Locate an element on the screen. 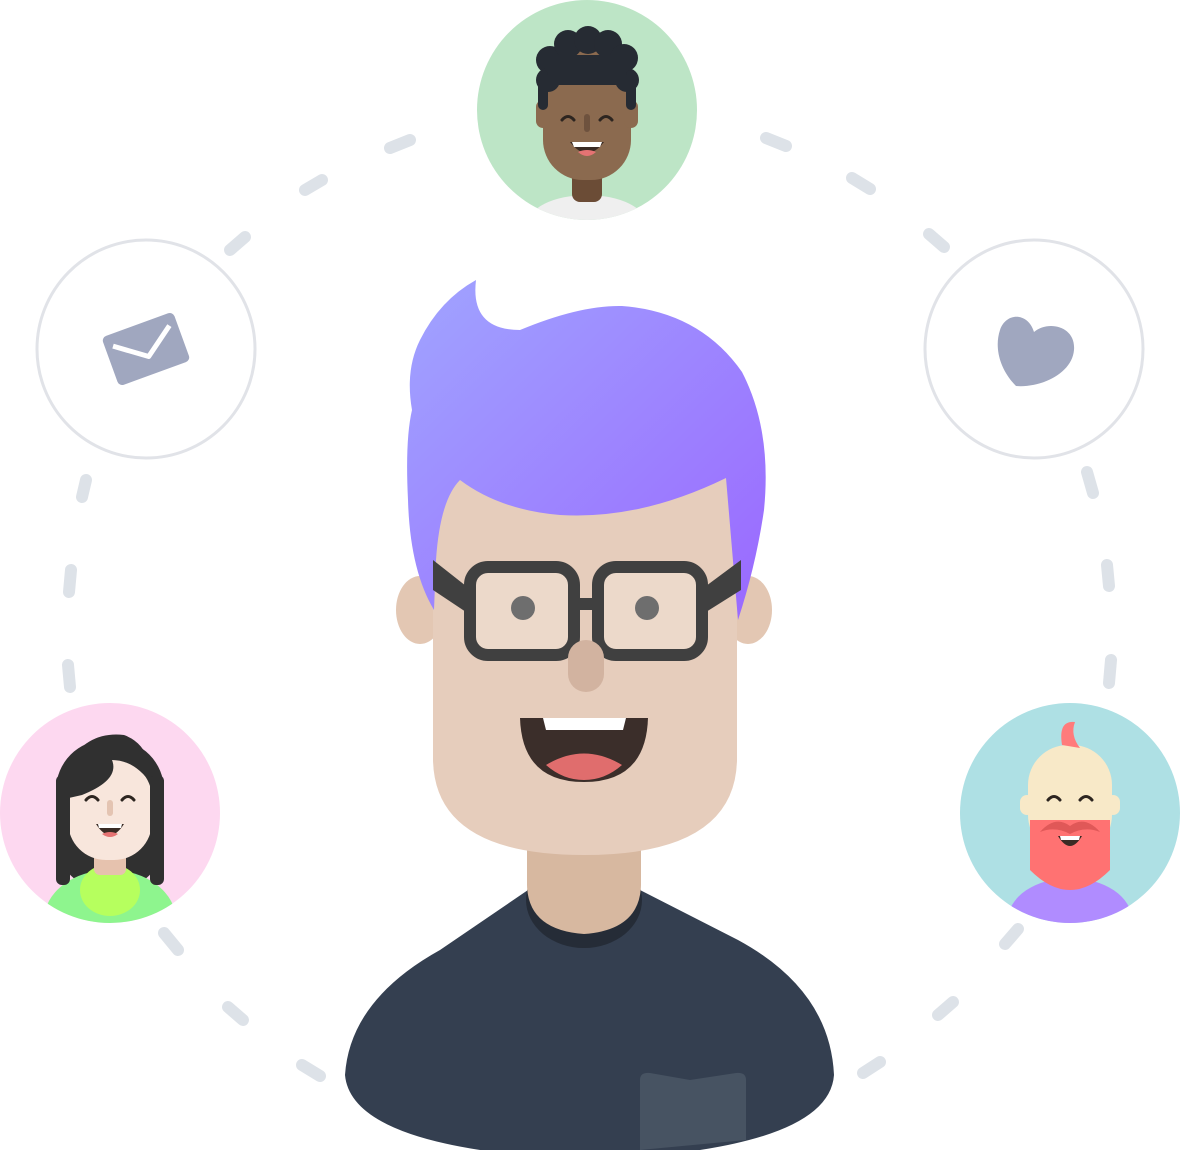  avatar-curly-hair-man is located at coordinates (587, 127).